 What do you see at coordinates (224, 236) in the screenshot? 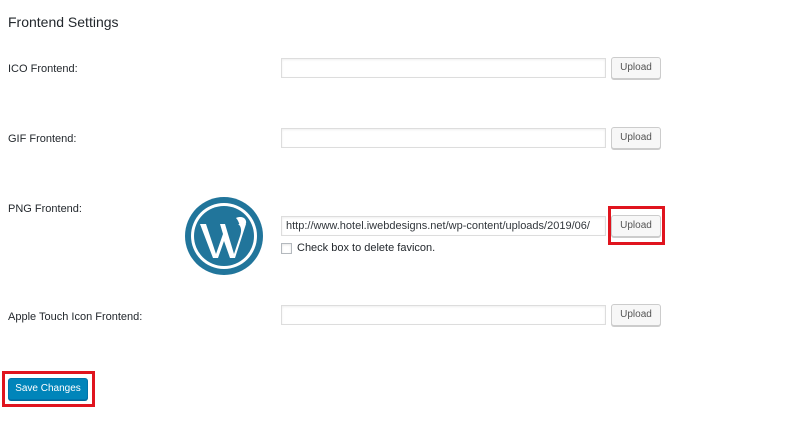
I see `wordpress-logo-icon` at bounding box center [224, 236].